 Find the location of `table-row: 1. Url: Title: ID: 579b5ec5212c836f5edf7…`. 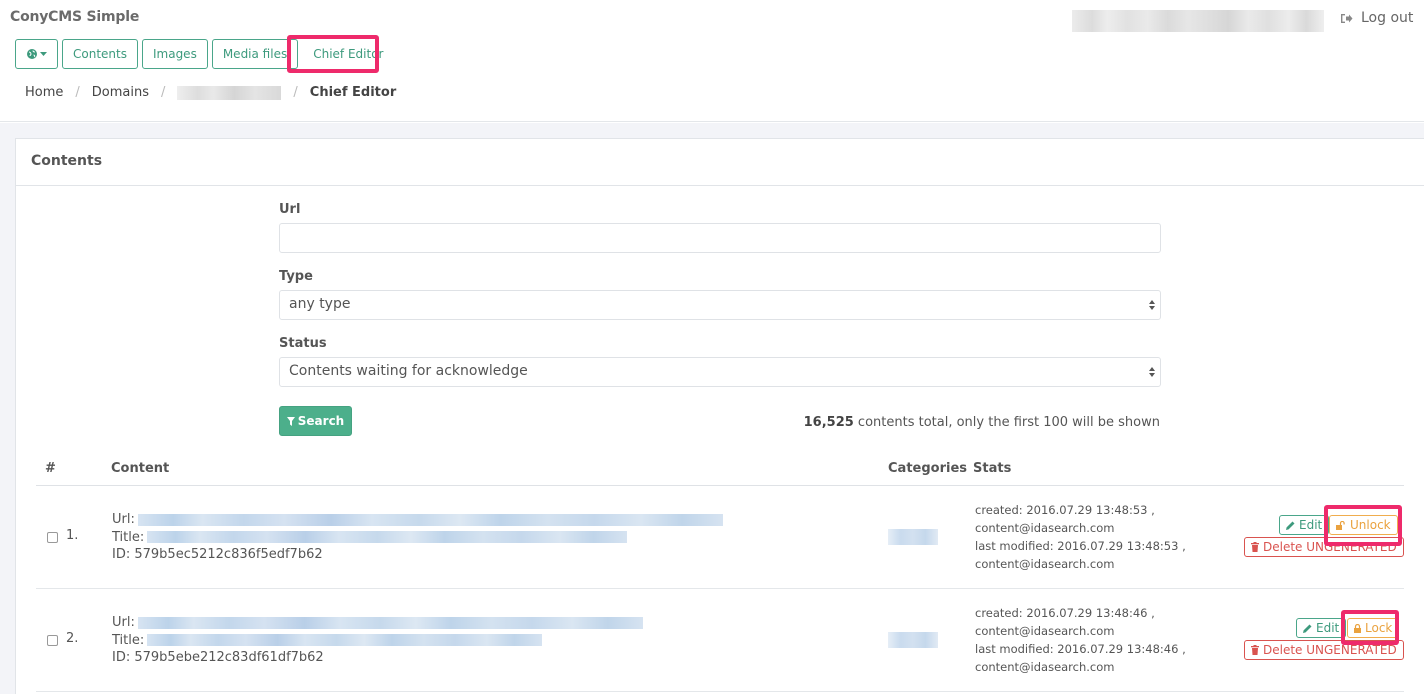

table-row: 1. Url: Title: ID: 579b5ec5212c836f5edf7… is located at coordinates (720, 537).